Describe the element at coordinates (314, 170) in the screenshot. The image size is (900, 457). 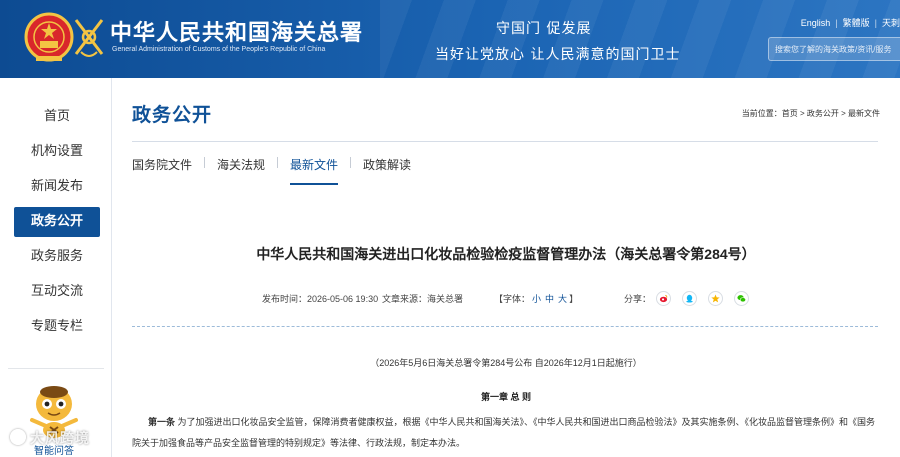
I see `tab-latest-files: 最新文件` at that location.